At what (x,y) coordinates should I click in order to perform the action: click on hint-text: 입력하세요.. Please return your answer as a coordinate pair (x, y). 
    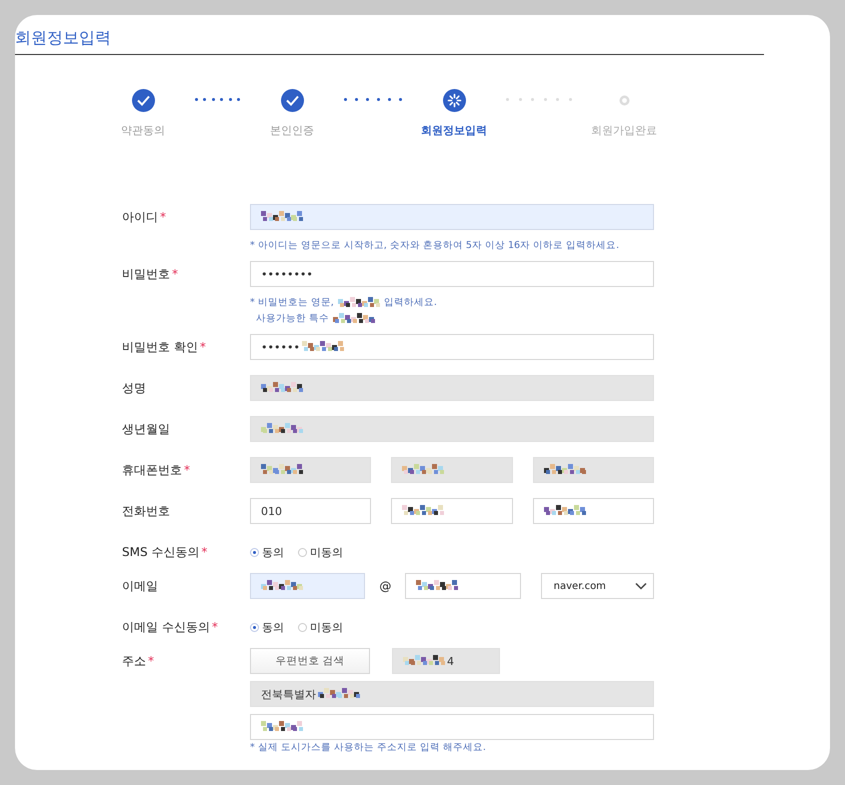
    Looking at the image, I should click on (410, 303).